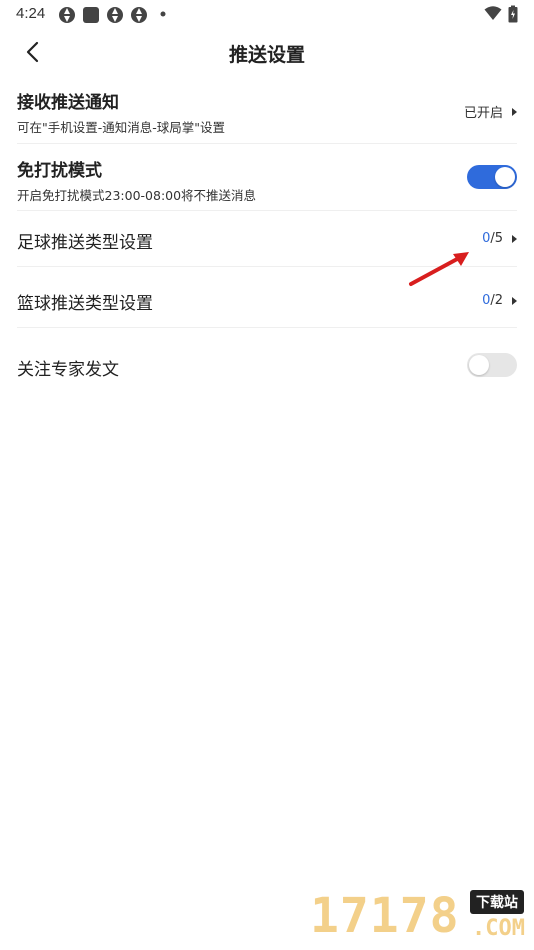  What do you see at coordinates (91, 15) in the screenshot?
I see `notification-square-icon` at bounding box center [91, 15].